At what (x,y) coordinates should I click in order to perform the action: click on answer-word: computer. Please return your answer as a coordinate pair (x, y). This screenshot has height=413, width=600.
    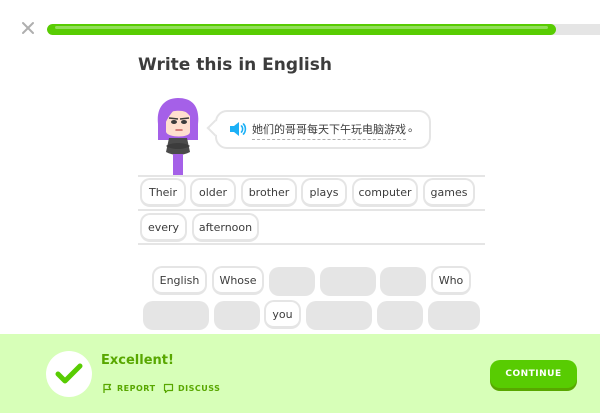
    Looking at the image, I should click on (385, 192).